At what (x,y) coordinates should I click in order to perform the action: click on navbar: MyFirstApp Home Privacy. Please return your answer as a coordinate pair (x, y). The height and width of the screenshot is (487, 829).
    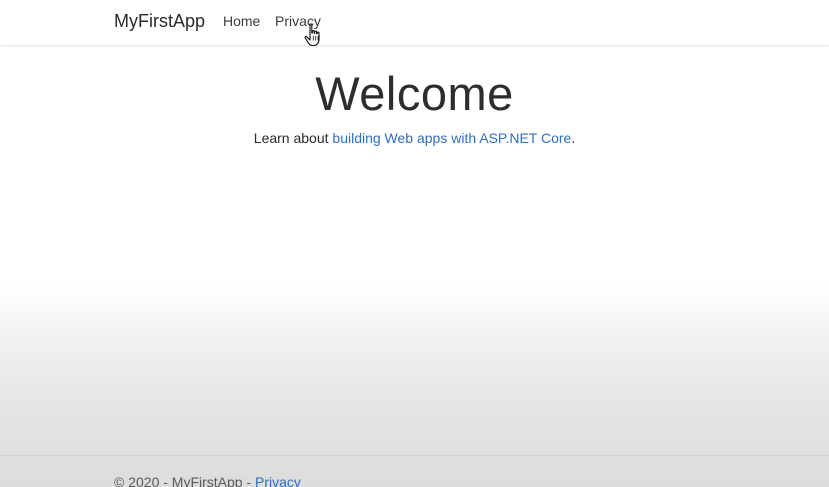
    Looking at the image, I should click on (414, 23).